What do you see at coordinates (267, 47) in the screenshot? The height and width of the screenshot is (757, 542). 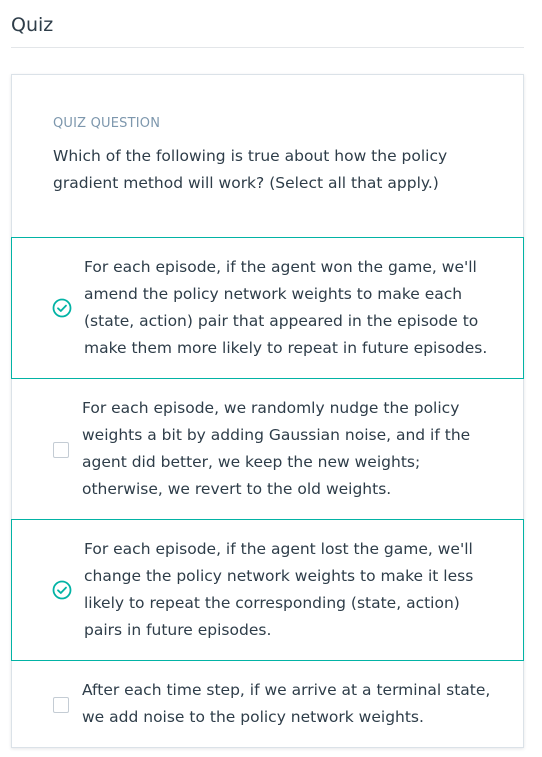 I see `title-divider` at bounding box center [267, 47].